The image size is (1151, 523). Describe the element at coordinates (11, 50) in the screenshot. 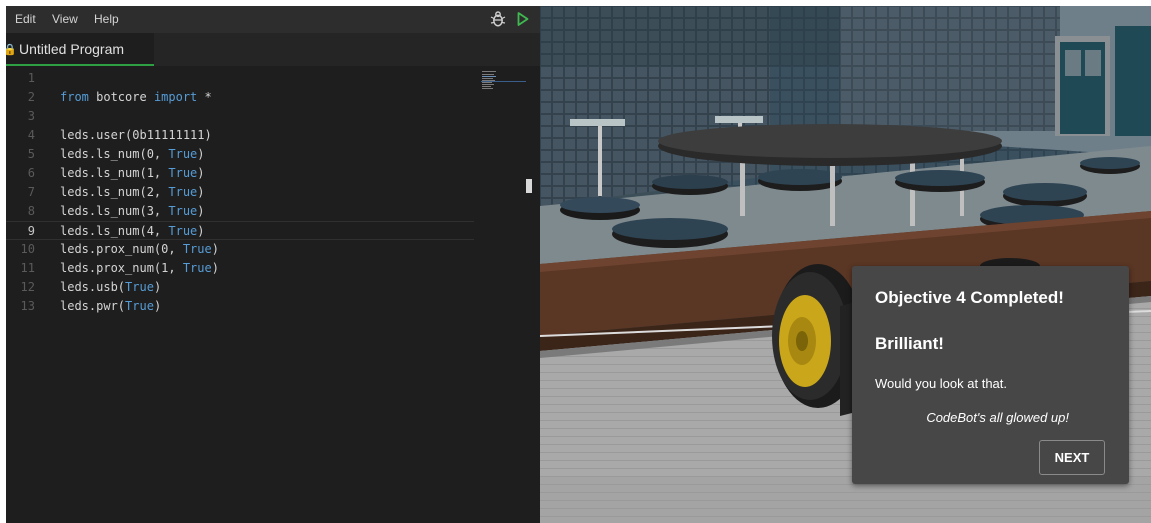

I see `lock-icon: 🔒` at that location.